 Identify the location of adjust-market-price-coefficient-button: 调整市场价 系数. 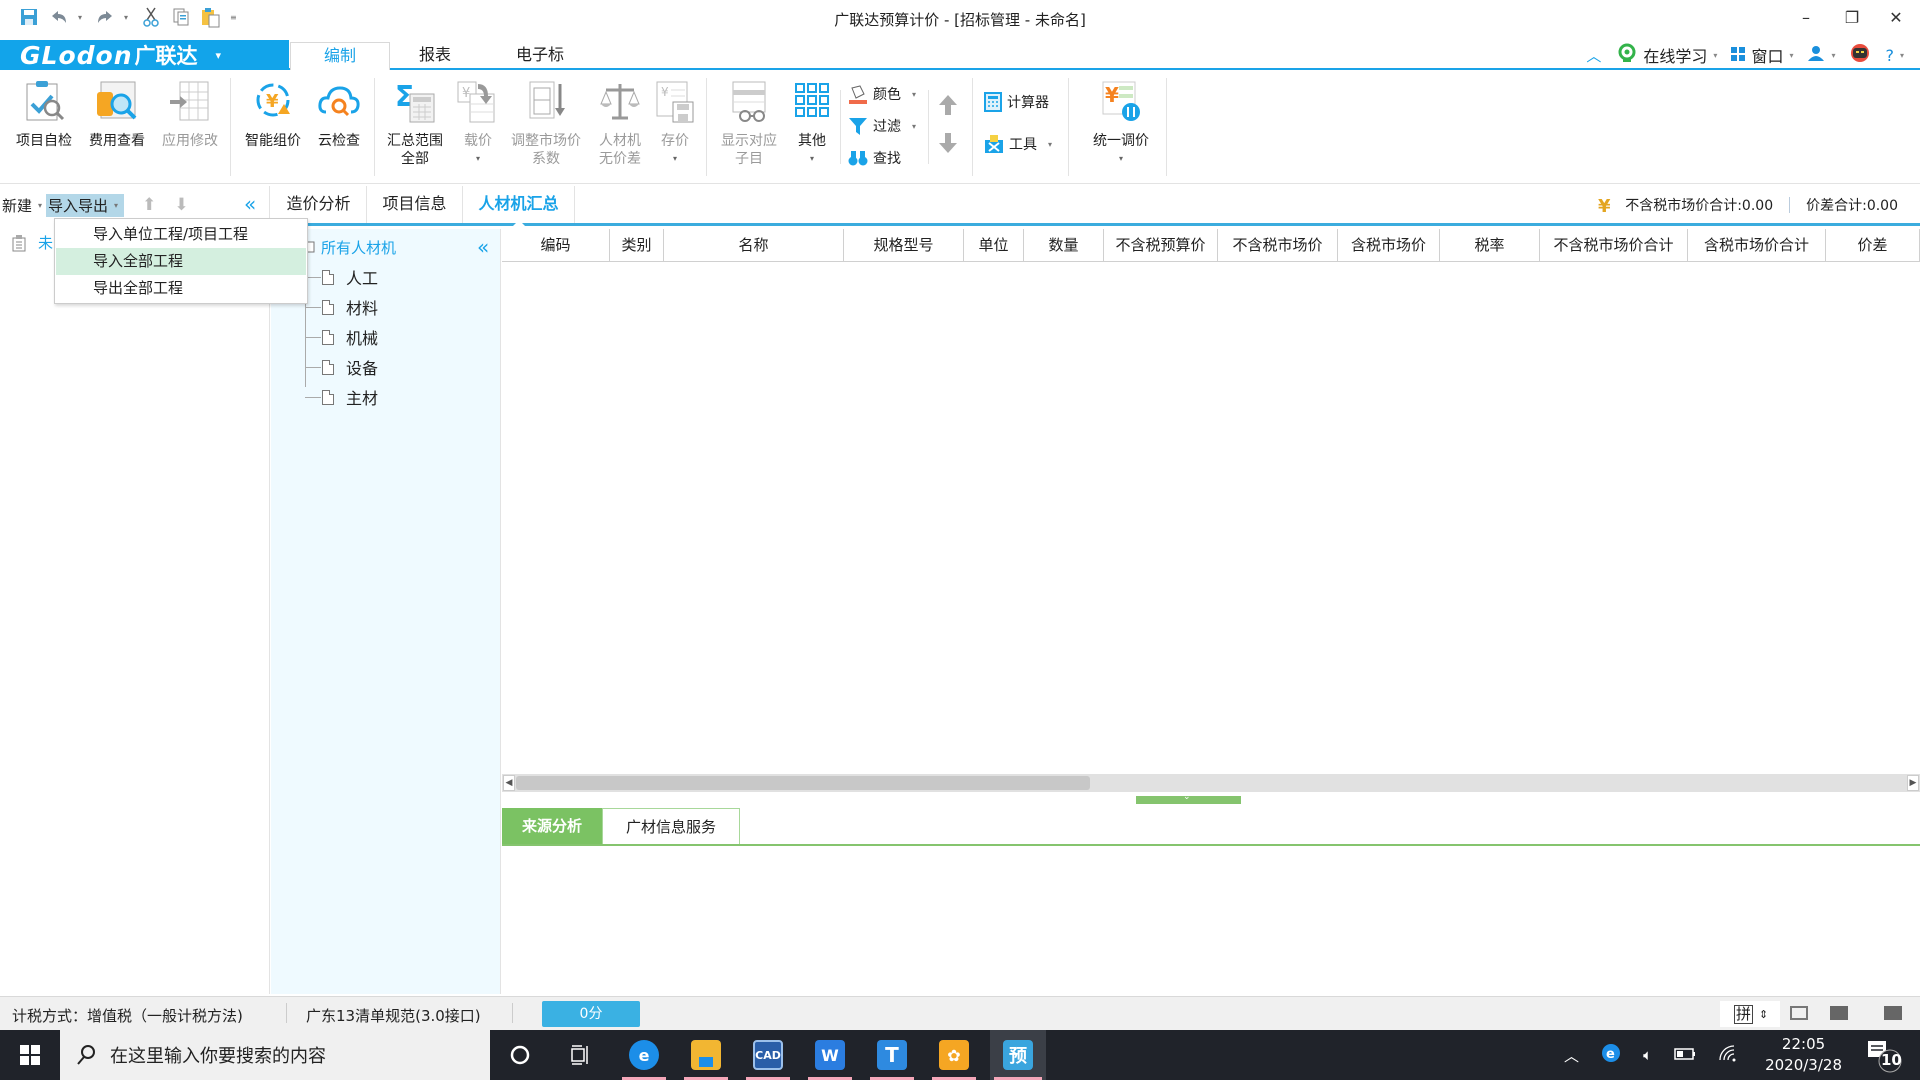
(546, 124).